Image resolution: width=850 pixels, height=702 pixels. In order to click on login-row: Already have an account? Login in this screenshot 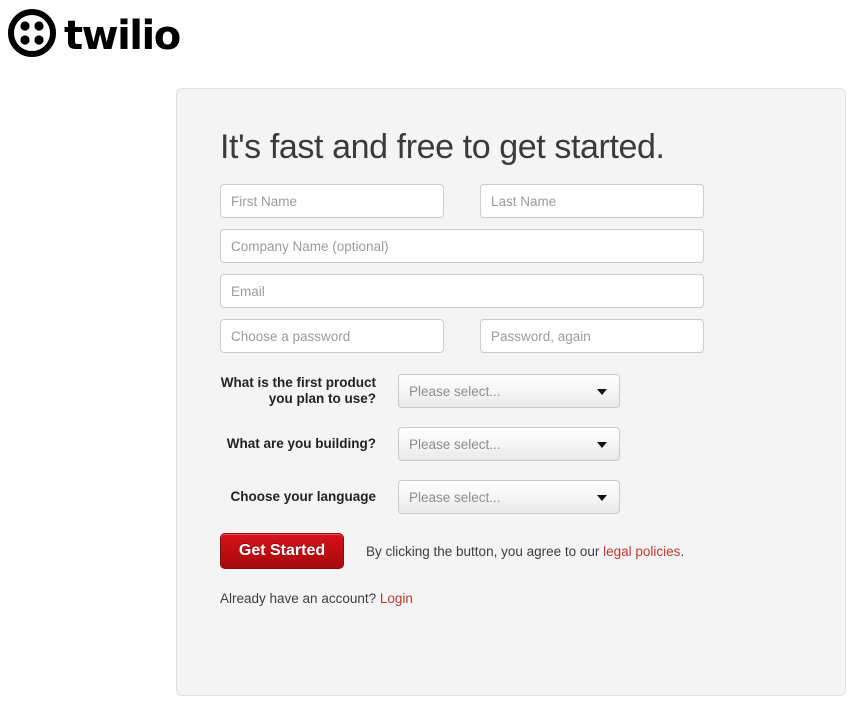, I will do `click(462, 598)`.